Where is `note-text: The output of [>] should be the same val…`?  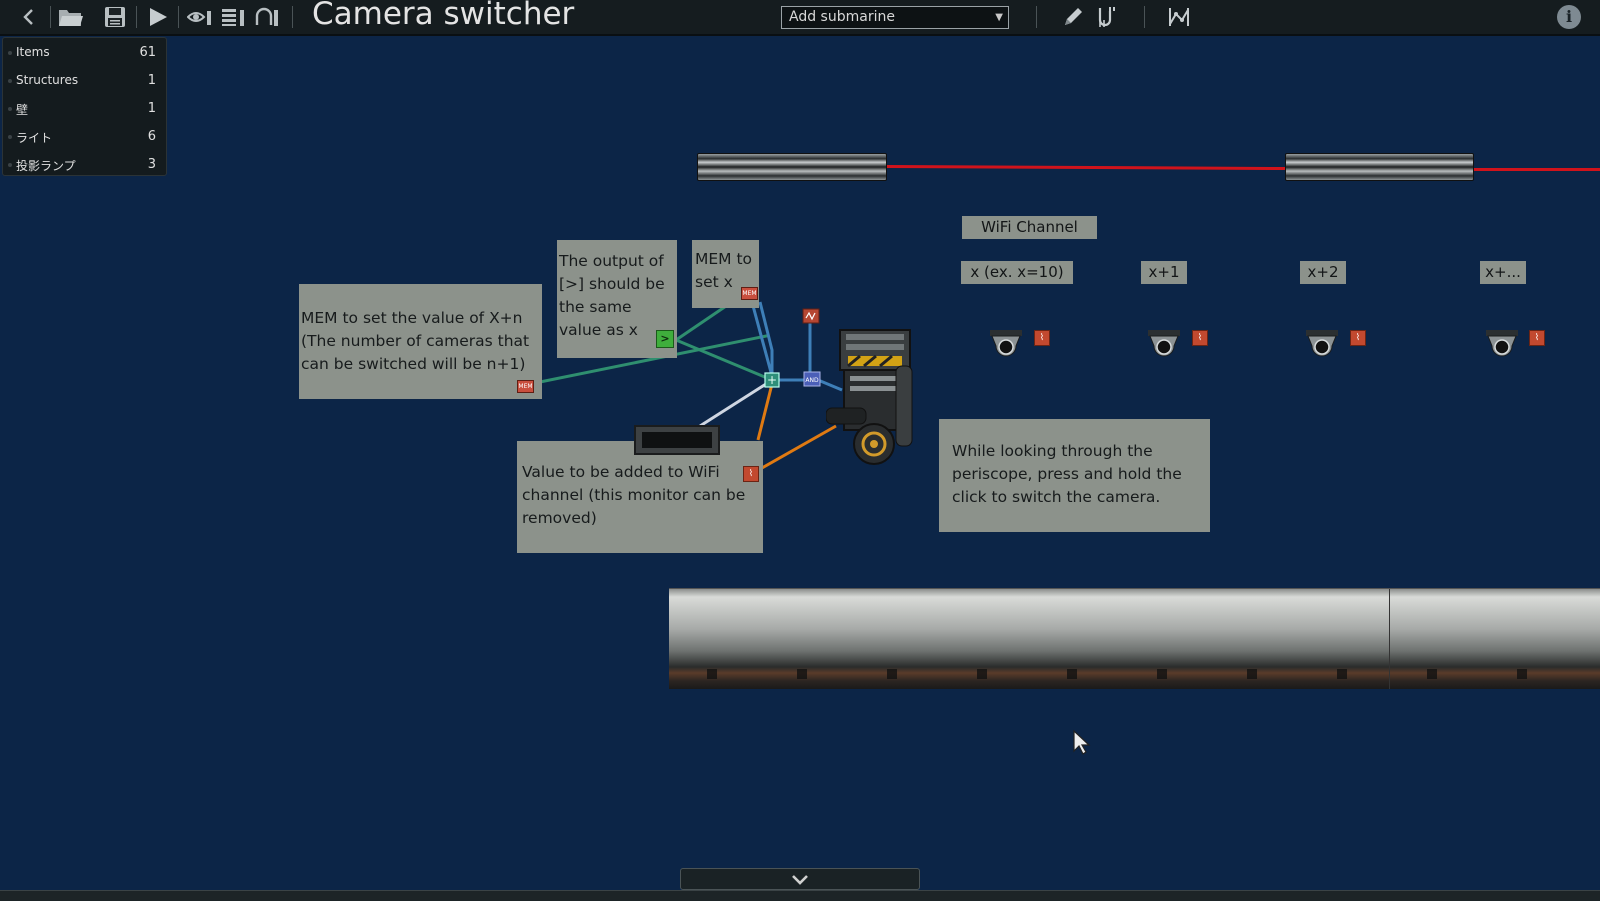
note-text: The output of [>] should be the same val… is located at coordinates (612, 295).